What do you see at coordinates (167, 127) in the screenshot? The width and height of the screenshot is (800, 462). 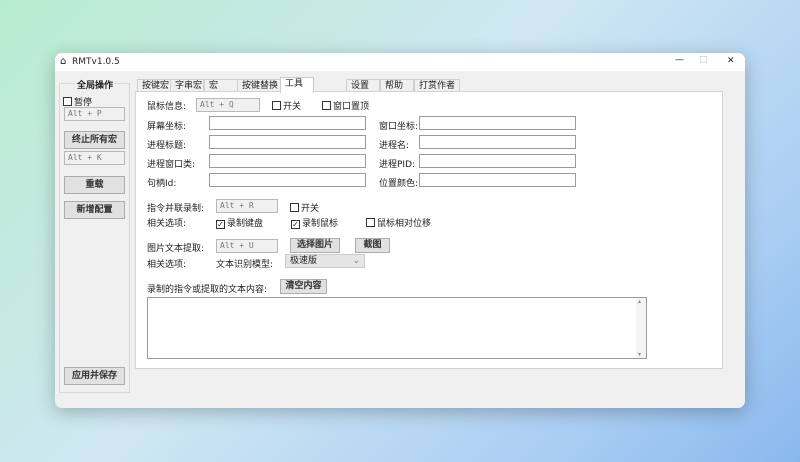 I see `screen-coord-label: 屏幕坐标:` at bounding box center [167, 127].